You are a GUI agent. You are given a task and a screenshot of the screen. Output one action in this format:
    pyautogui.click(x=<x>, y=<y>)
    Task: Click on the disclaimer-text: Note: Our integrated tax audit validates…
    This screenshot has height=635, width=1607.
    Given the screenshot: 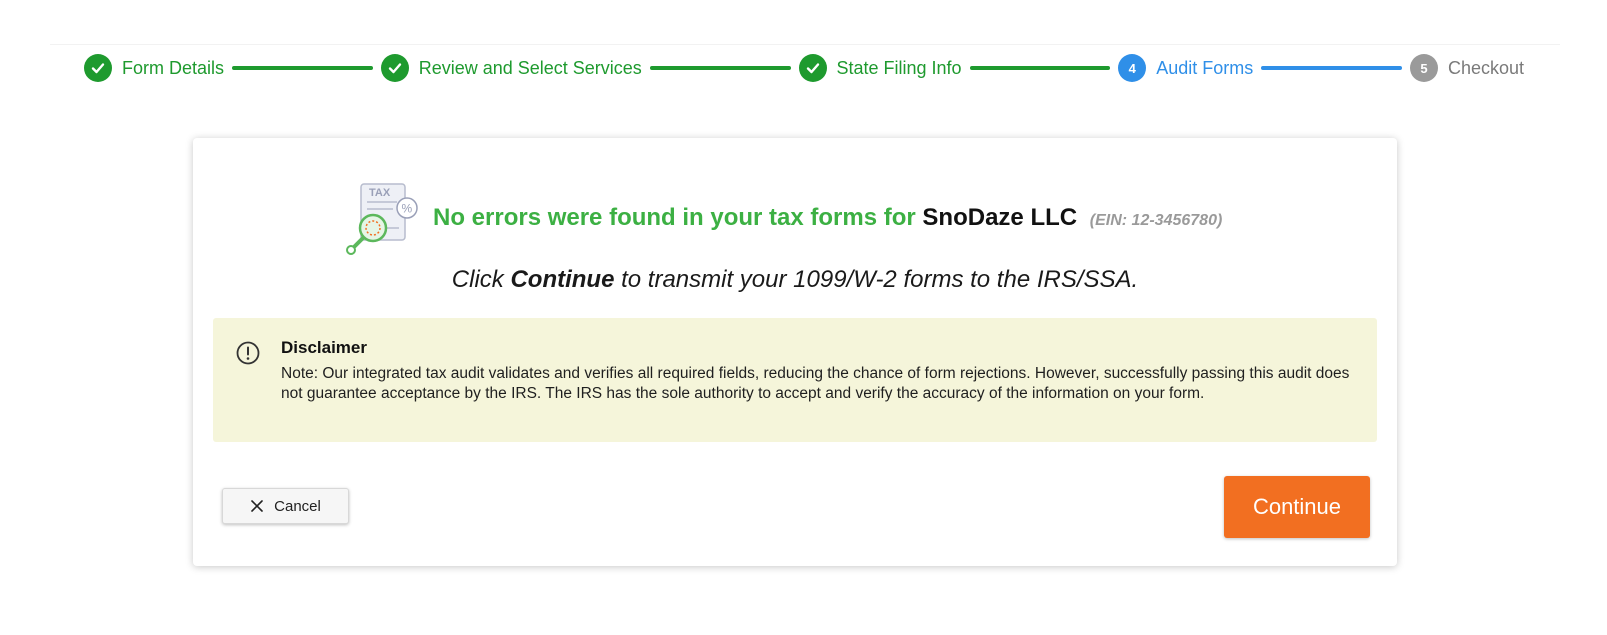 What is the action you would take?
    pyautogui.click(x=816, y=384)
    